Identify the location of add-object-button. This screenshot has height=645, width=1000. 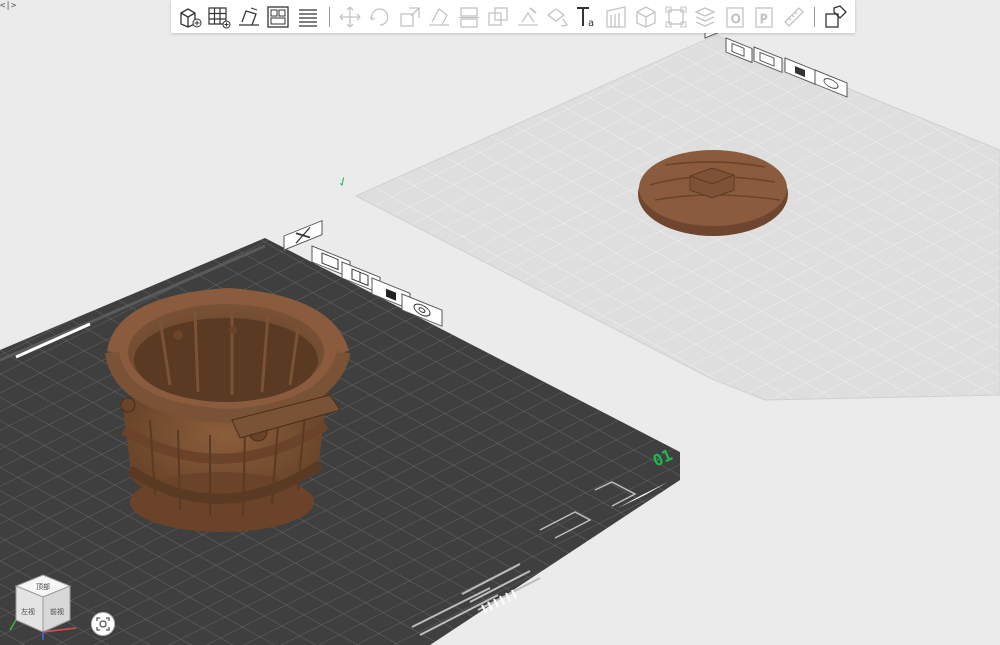
(190, 17).